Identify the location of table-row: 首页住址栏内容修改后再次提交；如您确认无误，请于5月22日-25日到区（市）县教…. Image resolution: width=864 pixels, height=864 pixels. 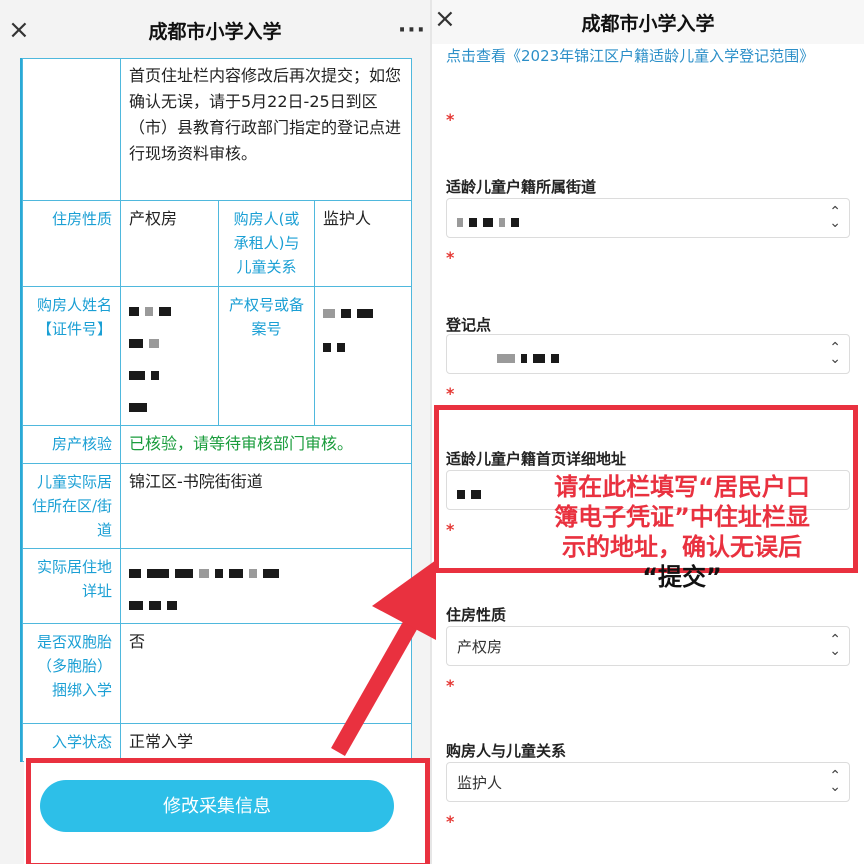
(217, 129).